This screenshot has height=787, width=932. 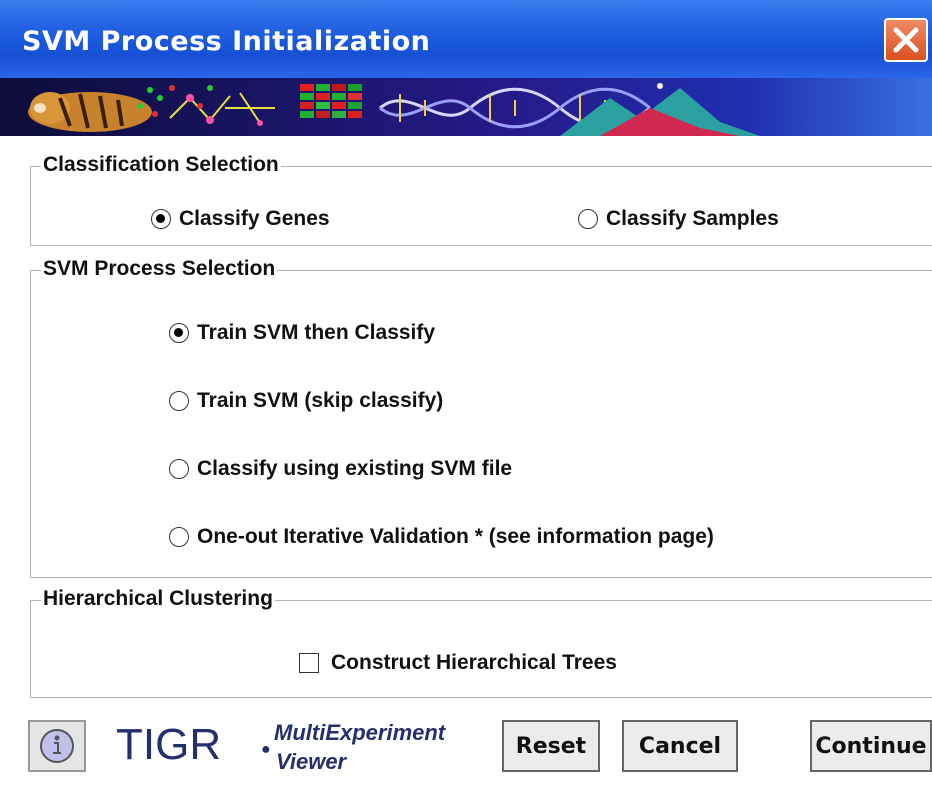 I want to click on window-title: SVM Process Initialization, so click(x=226, y=41).